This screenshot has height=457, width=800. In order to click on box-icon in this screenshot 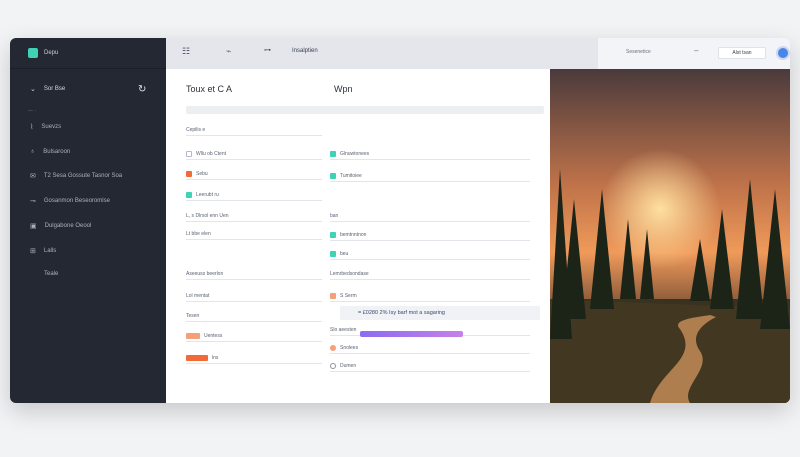, I will do `click(189, 153)`.